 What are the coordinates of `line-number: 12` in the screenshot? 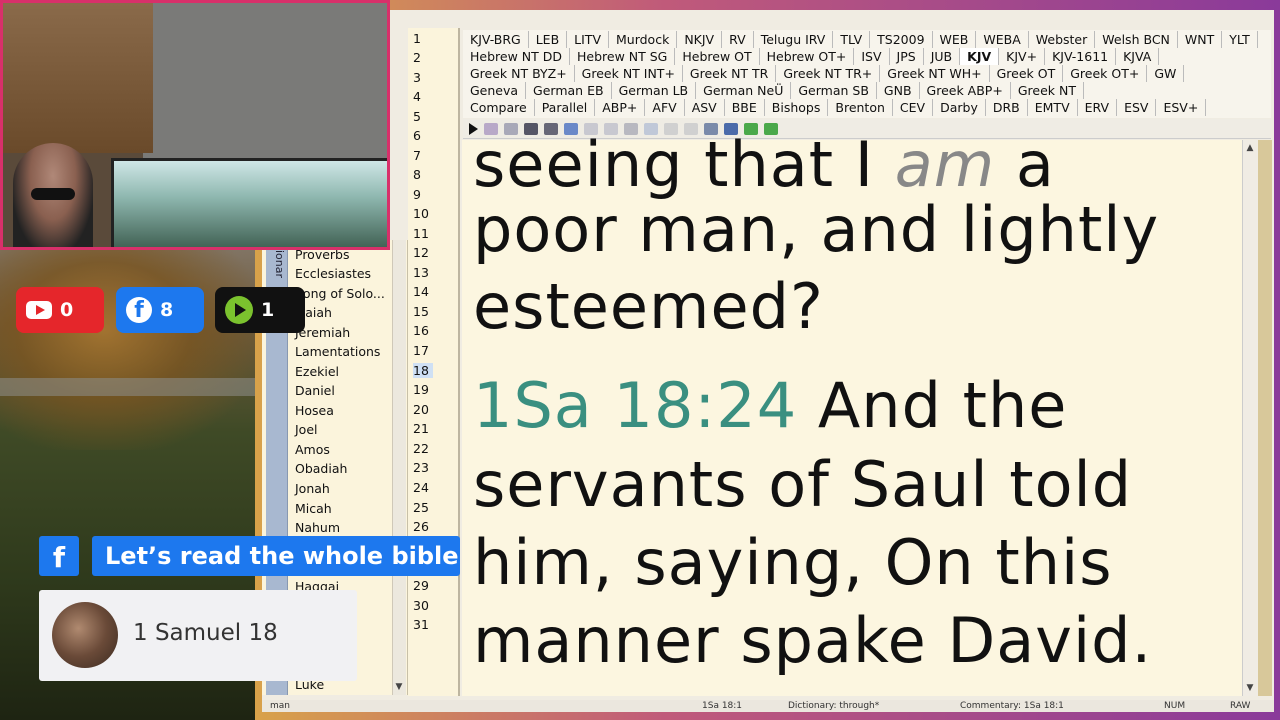 It's located at (423, 252).